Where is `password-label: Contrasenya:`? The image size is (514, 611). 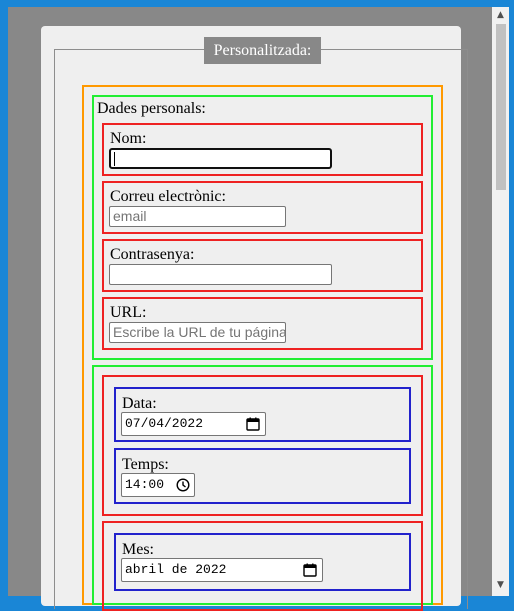
password-label: Contrasenya: is located at coordinates (152, 254).